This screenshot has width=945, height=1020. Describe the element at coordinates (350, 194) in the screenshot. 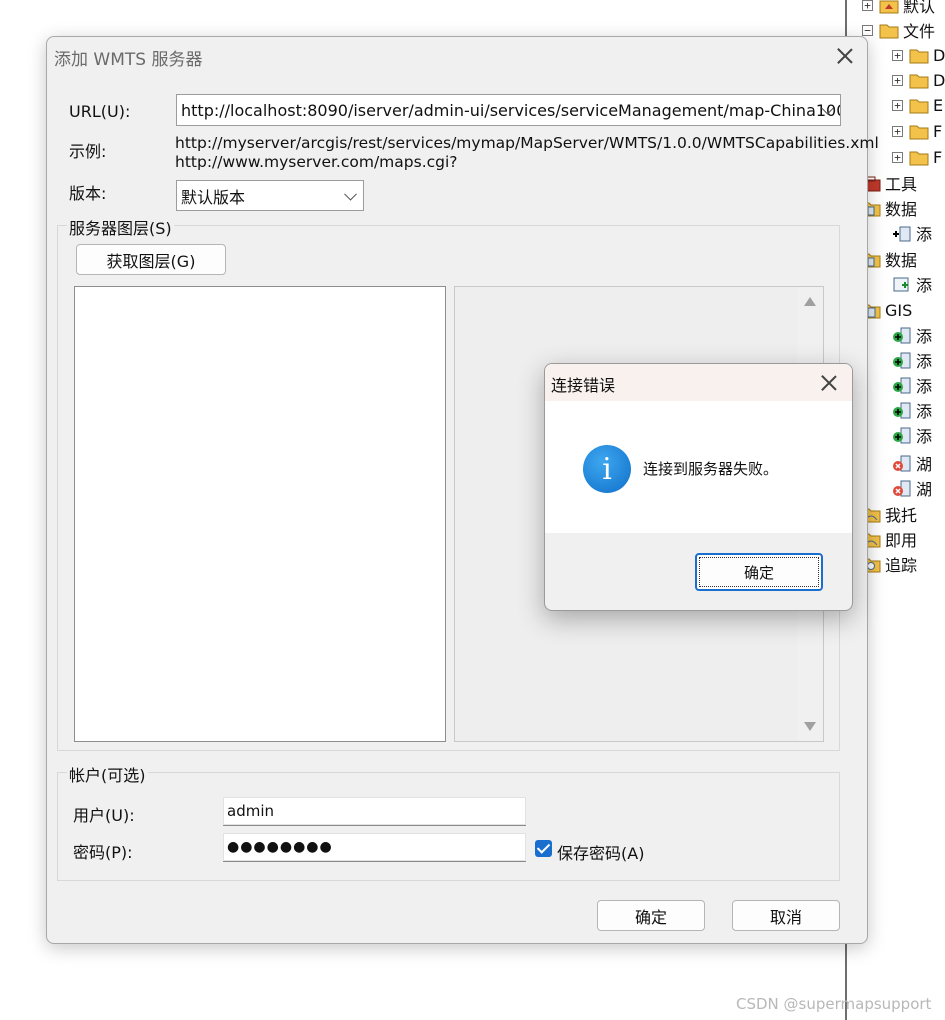

I see `chevron-down-icon` at that location.